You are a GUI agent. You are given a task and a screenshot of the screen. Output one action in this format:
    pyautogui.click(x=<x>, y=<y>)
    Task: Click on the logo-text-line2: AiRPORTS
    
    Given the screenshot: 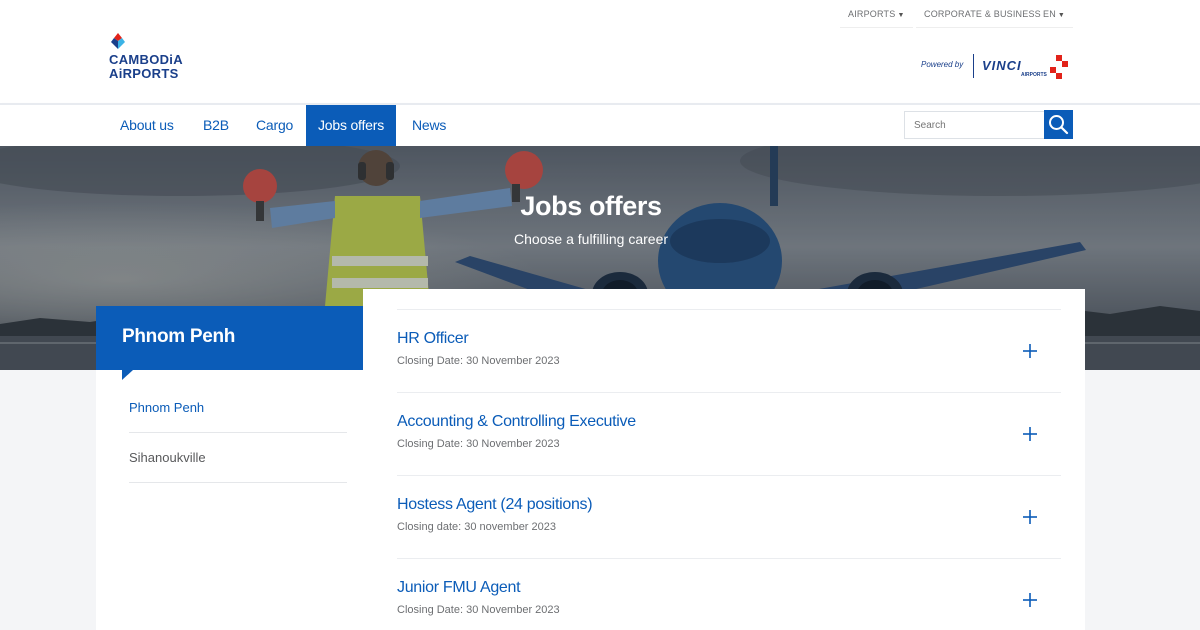 What is the action you would take?
    pyautogui.click(x=144, y=73)
    